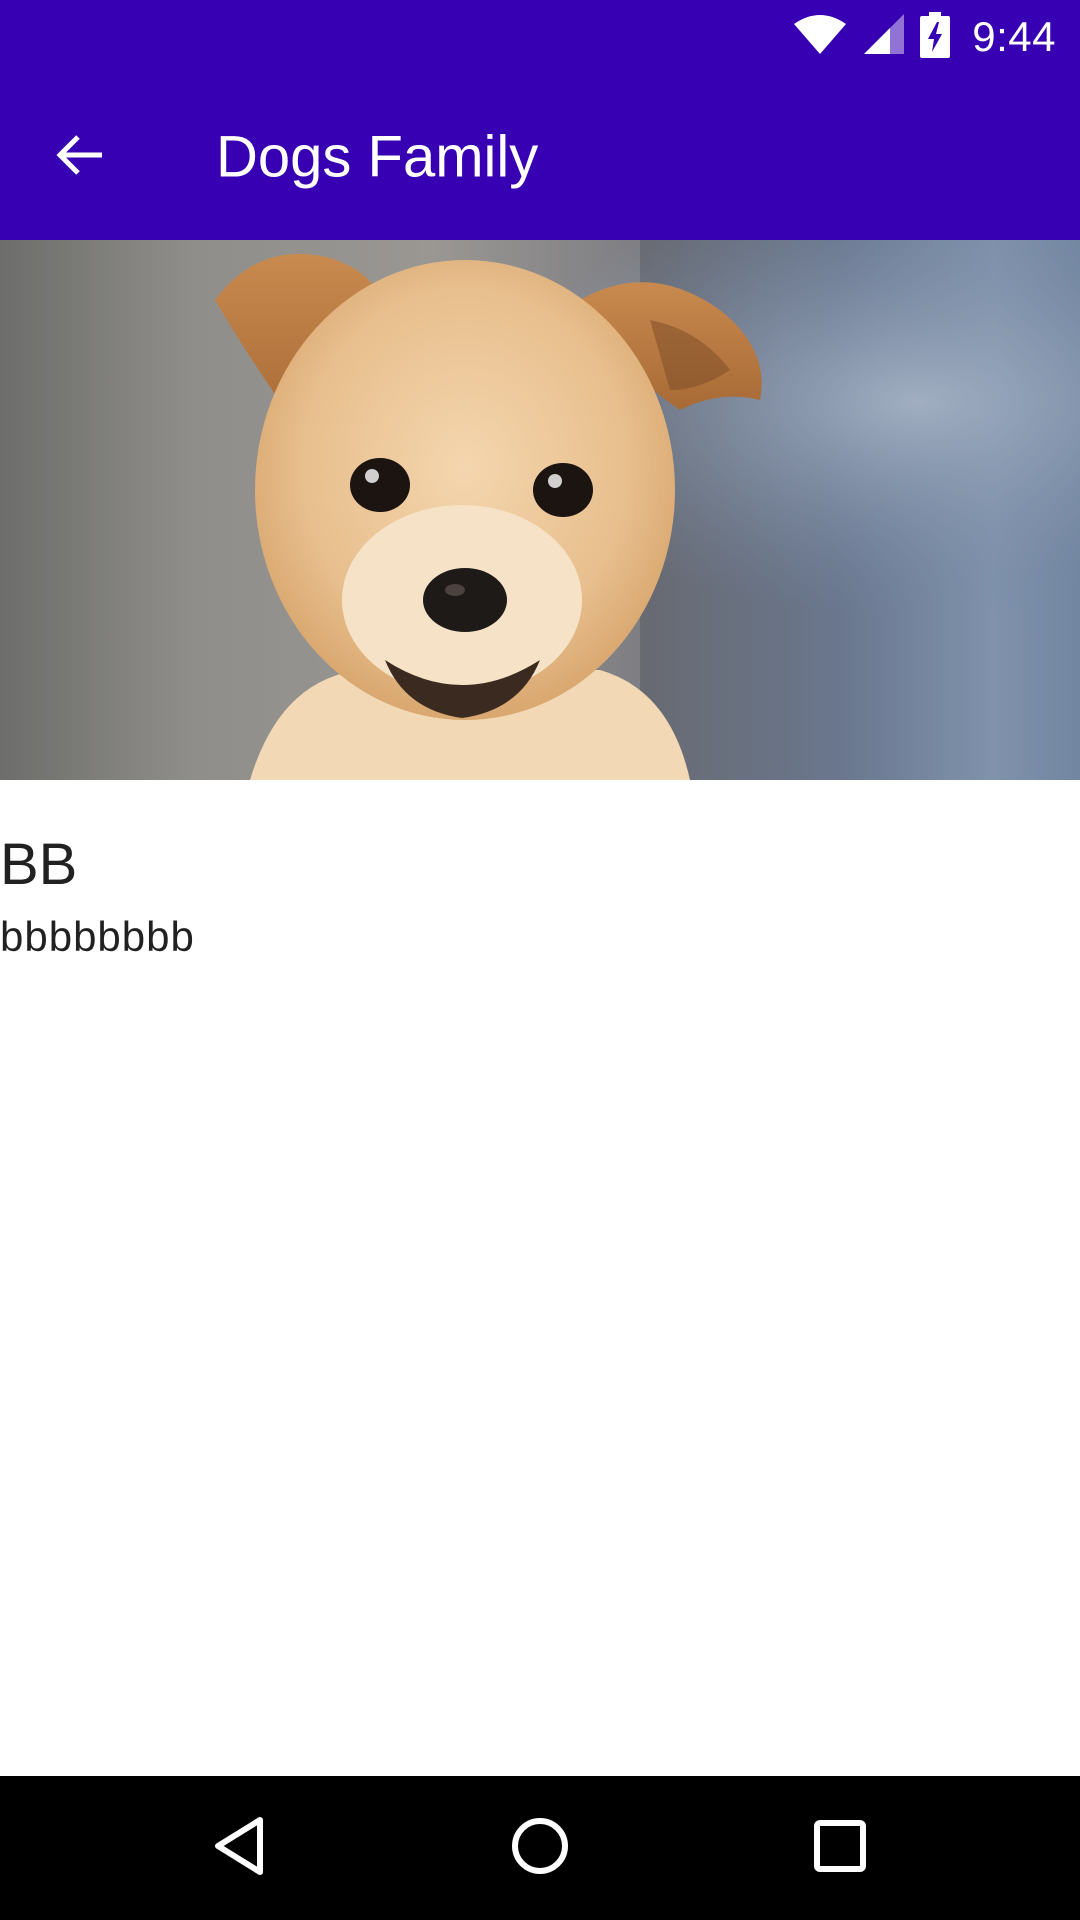 The image size is (1080, 1920). I want to click on back-triangle-icon, so click(240, 1848).